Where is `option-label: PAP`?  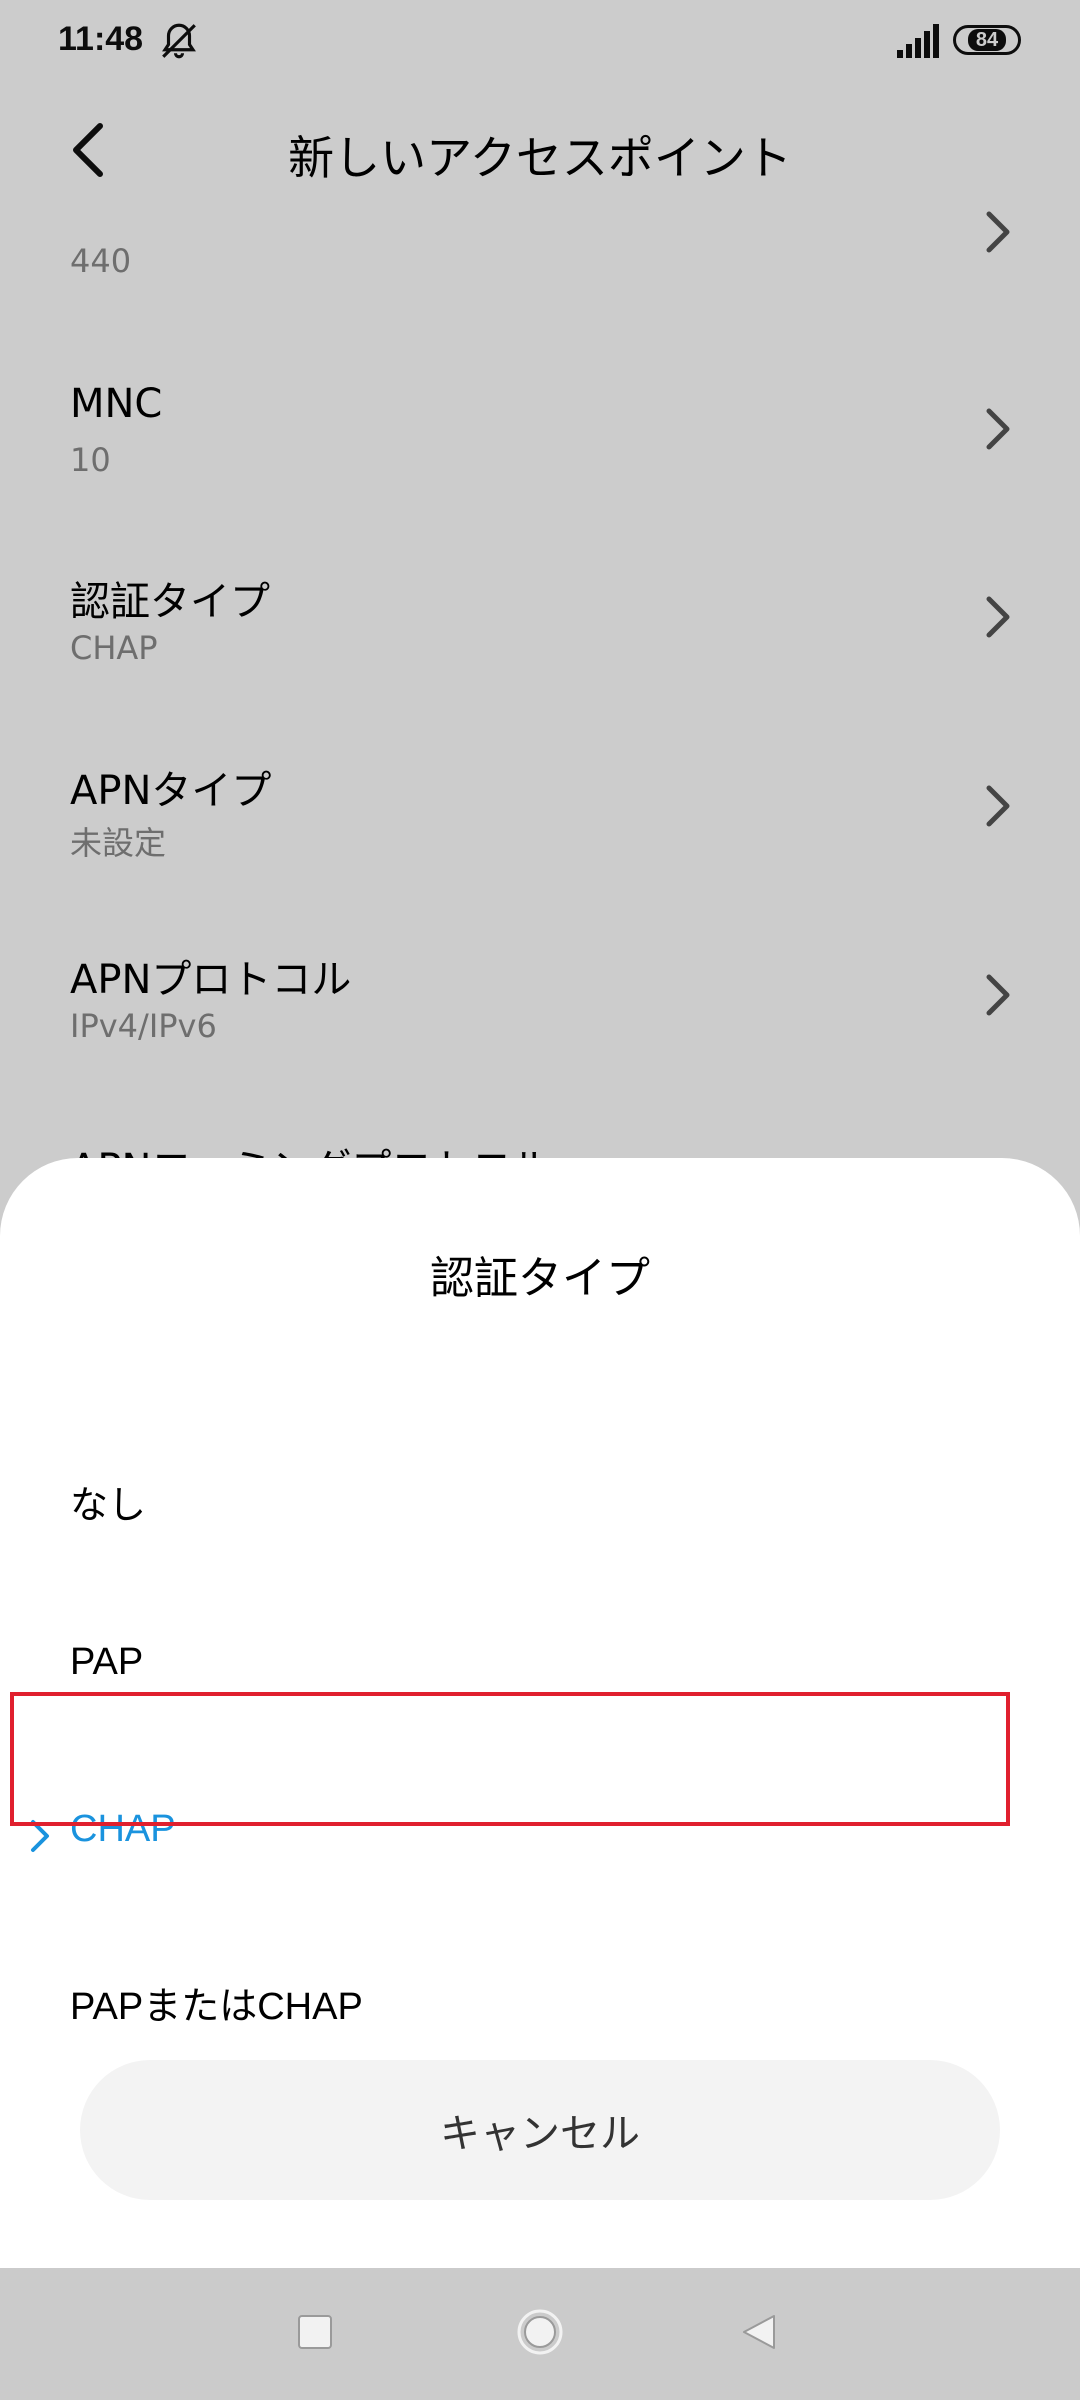 option-label: PAP is located at coordinates (107, 1662).